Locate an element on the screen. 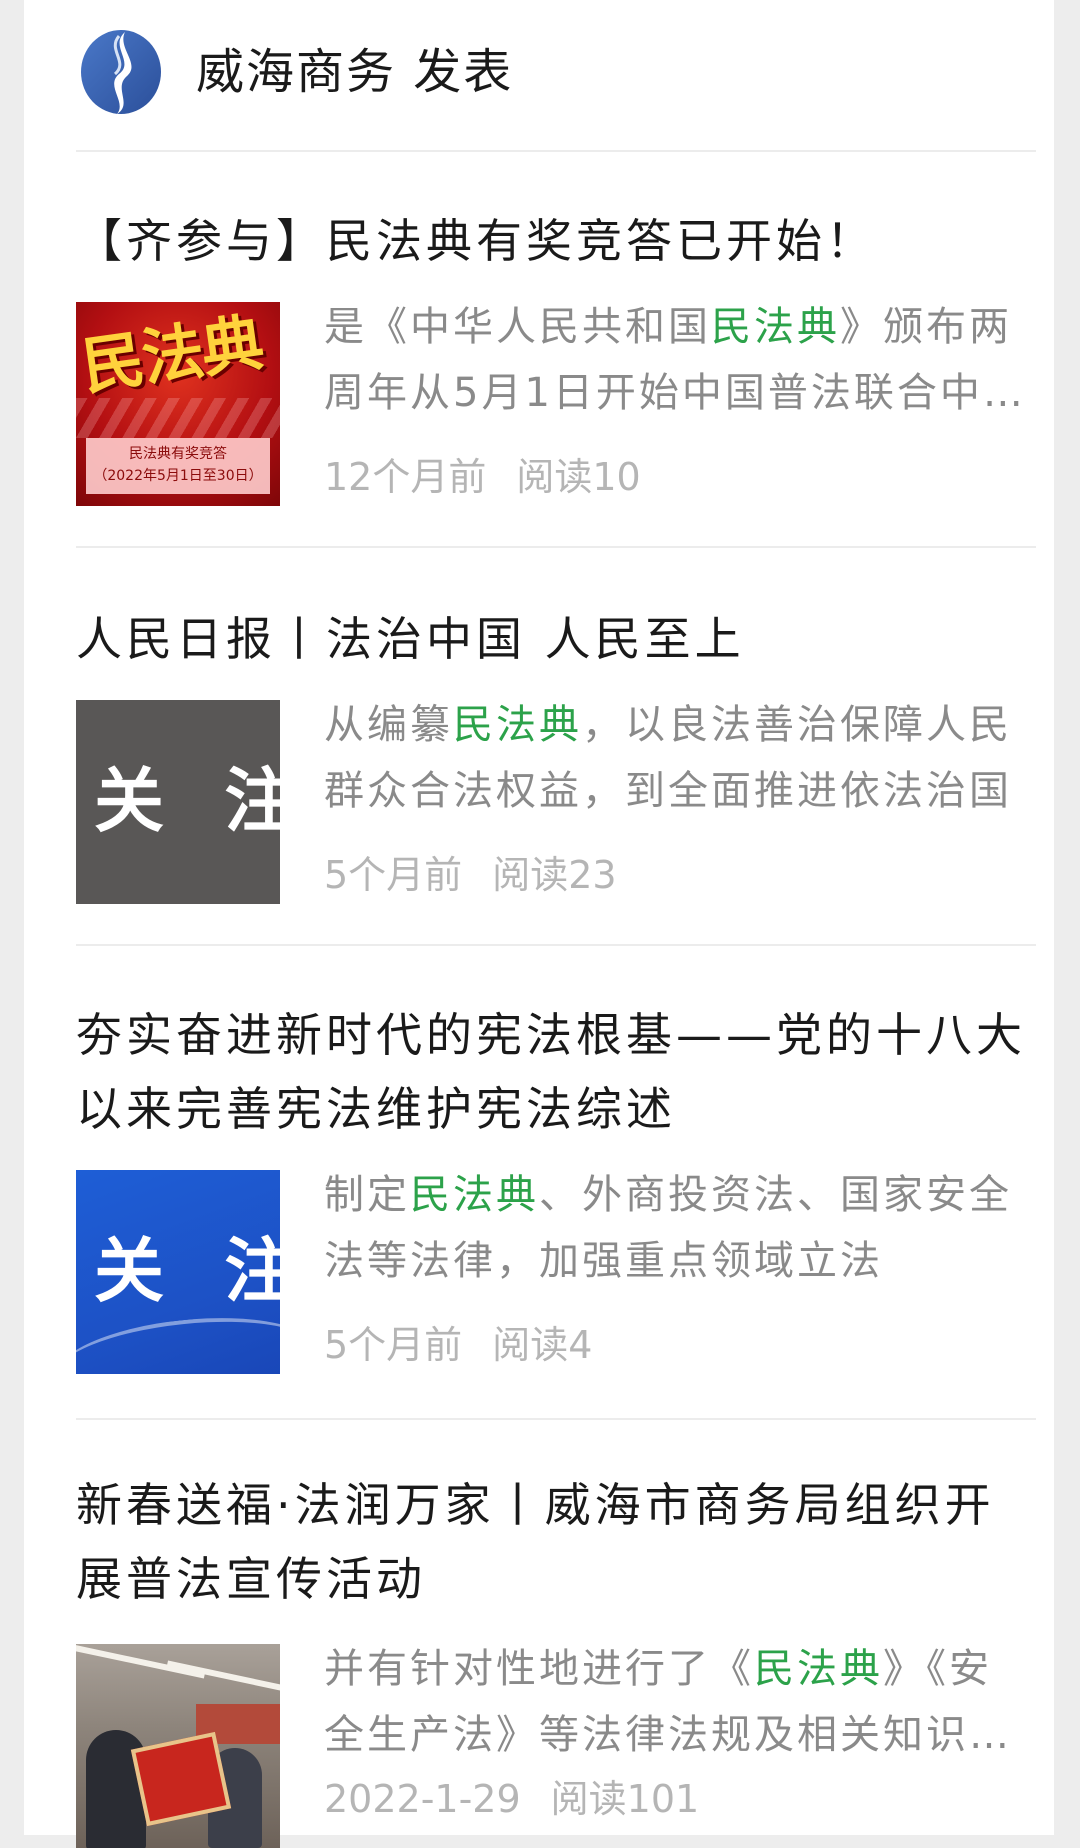  thumbnail-caption-line1: 民法典有奖竞答 is located at coordinates (178, 454).